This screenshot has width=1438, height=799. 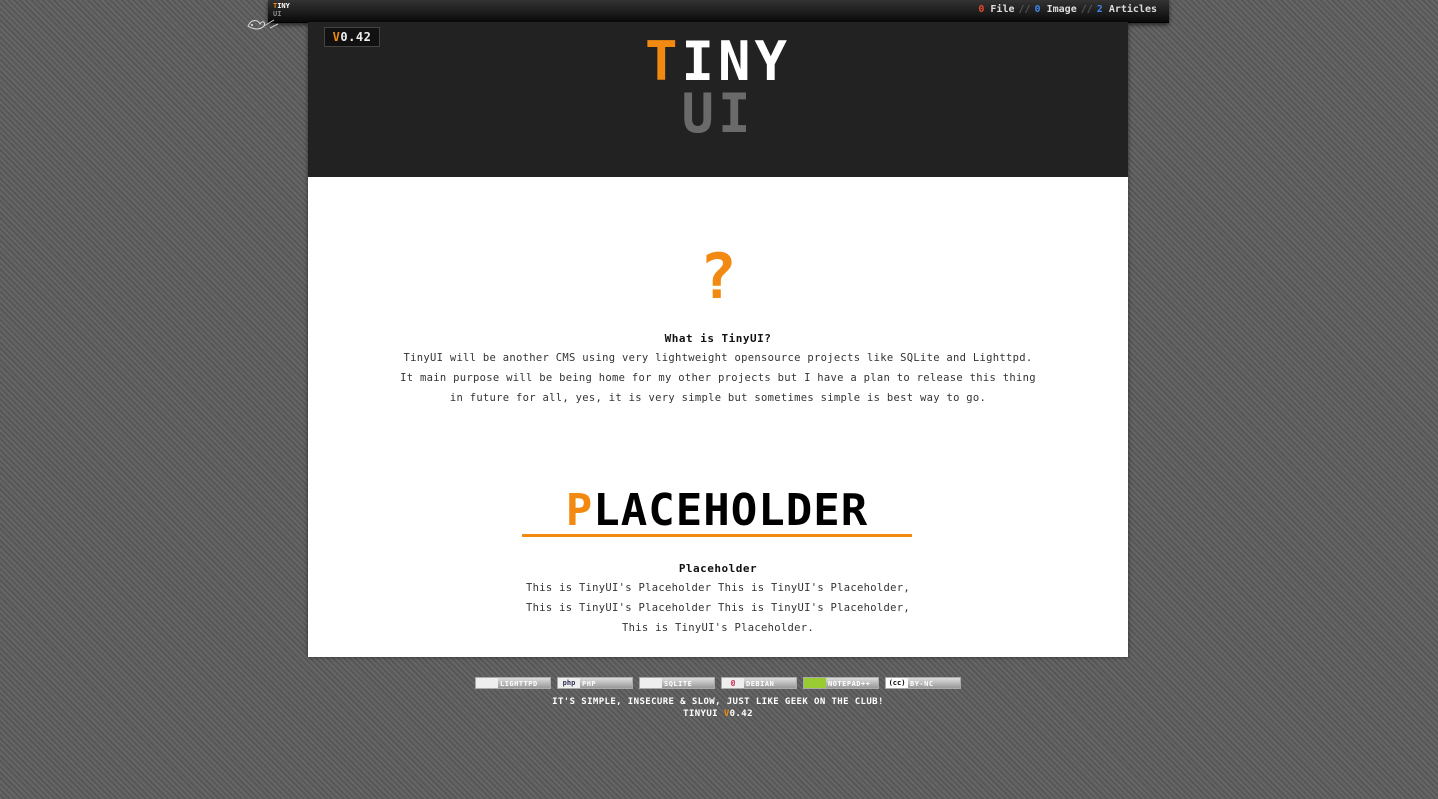 I want to click on stat-images-label: Image, so click(x=1061, y=9).